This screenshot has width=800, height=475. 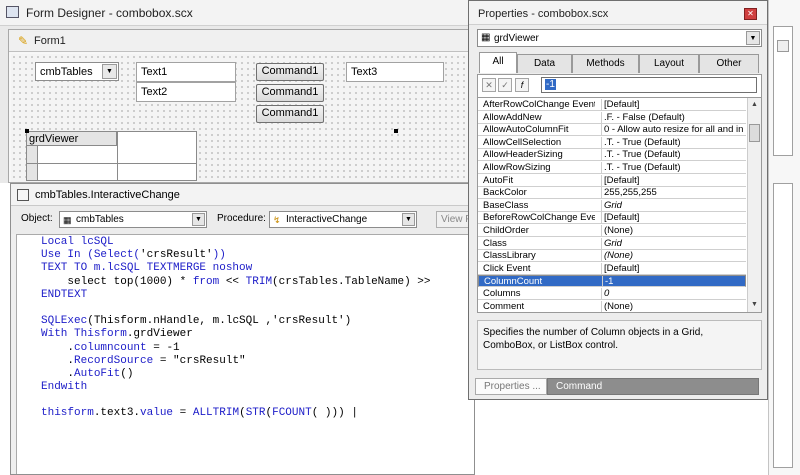 I want to click on code-line: Use In (Select('crsResult')), so click(x=257, y=255).